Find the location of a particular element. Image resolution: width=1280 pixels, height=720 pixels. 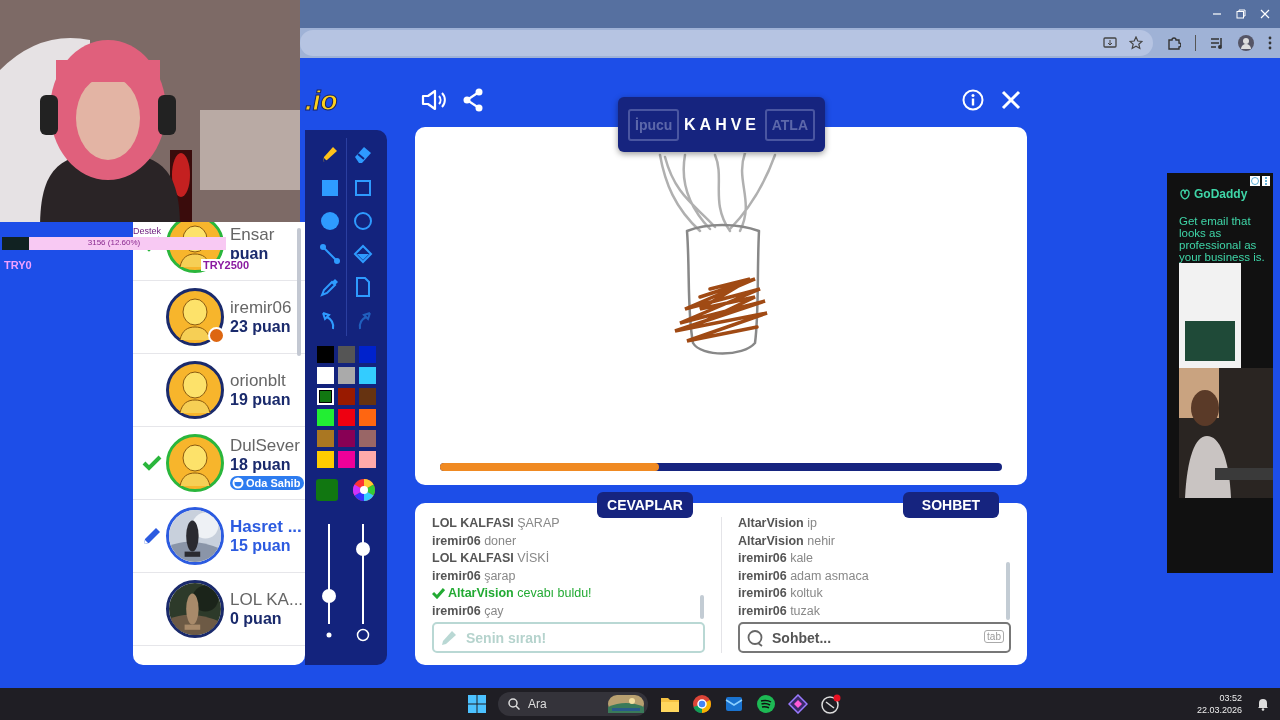

install-icon is located at coordinates (1110, 43).